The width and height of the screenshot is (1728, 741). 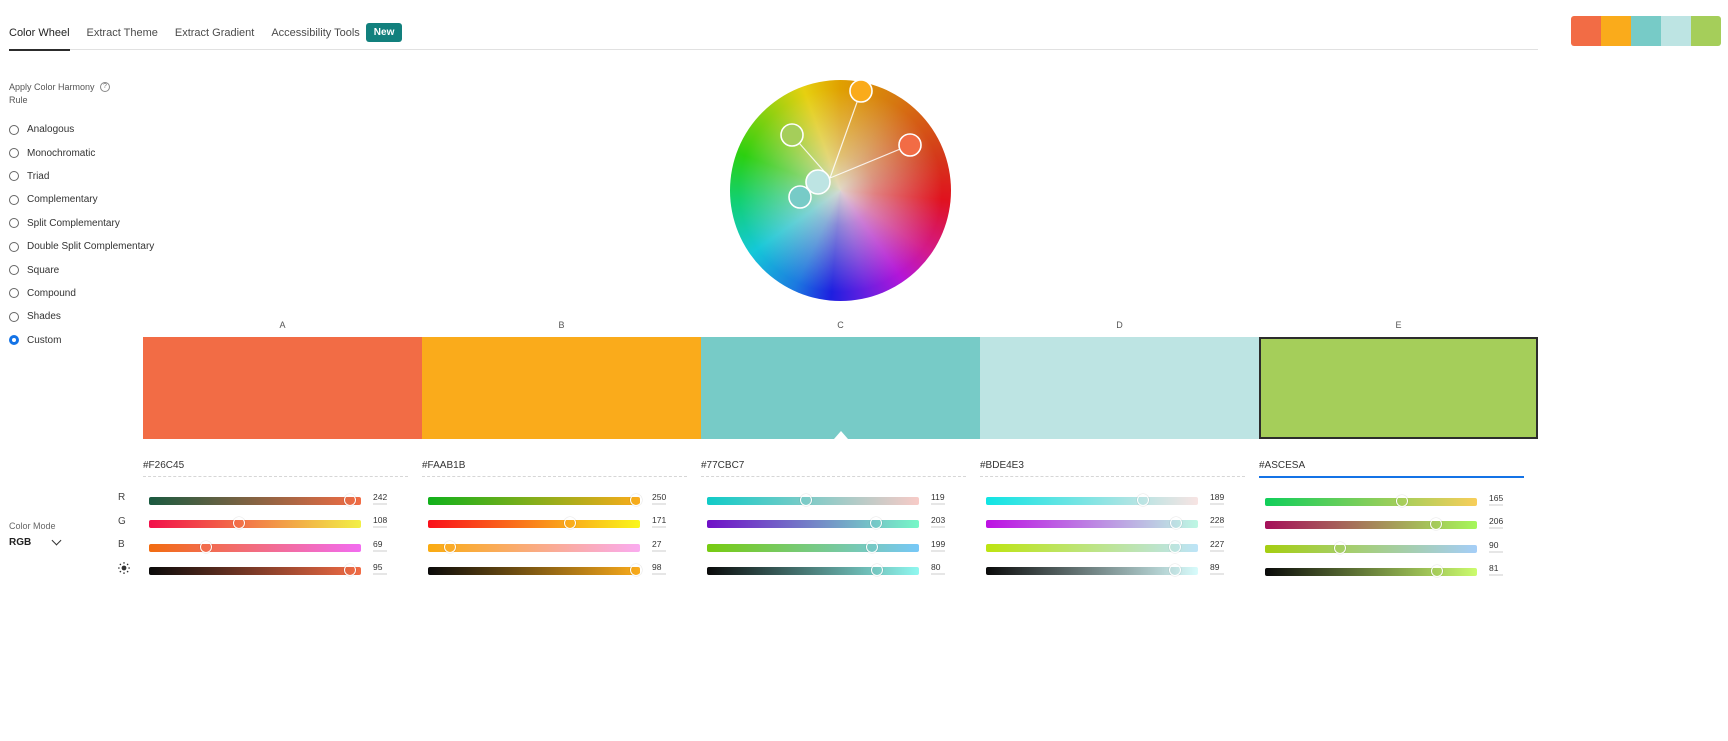 I want to click on wheel-handle-d, so click(x=818, y=182).